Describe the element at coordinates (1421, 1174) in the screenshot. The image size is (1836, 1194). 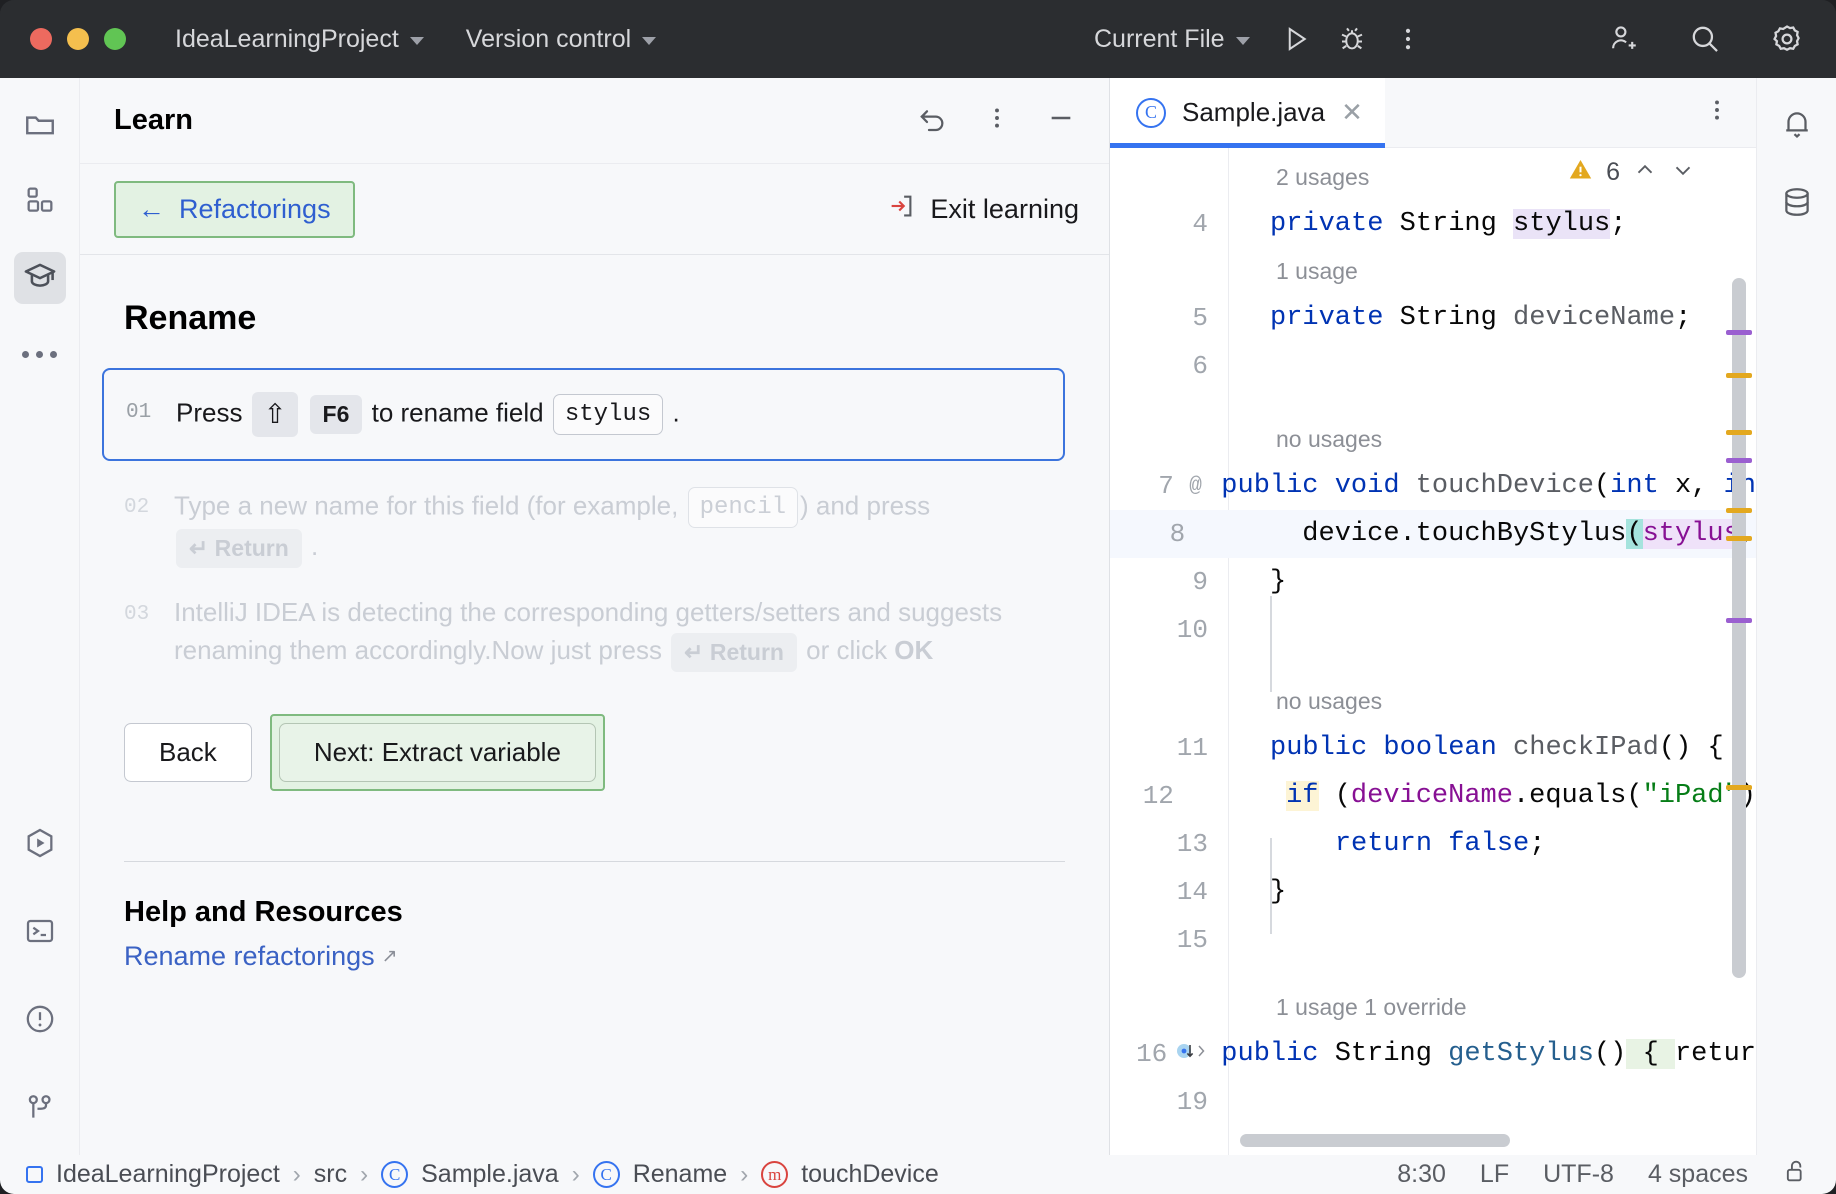
I see `caret-position: 8:30` at that location.